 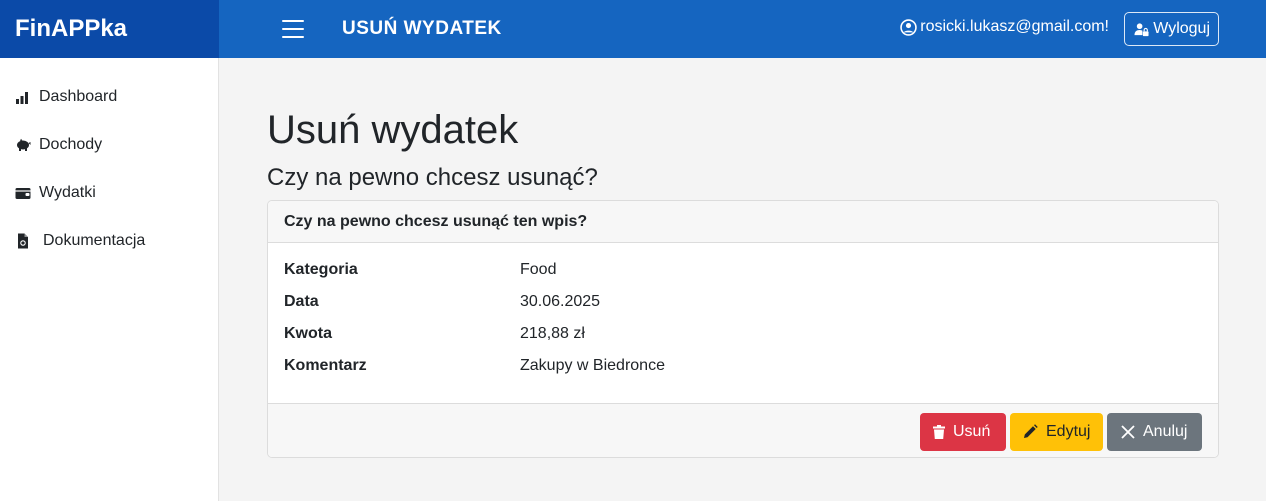 What do you see at coordinates (538, 269) in the screenshot?
I see `detail-value: Food` at bounding box center [538, 269].